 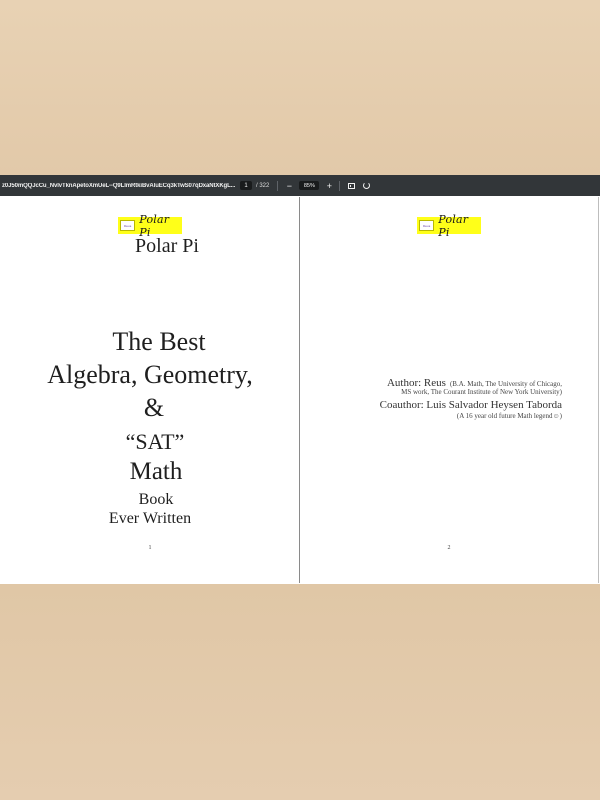 I want to click on page-number: 1, so click(x=150, y=548).